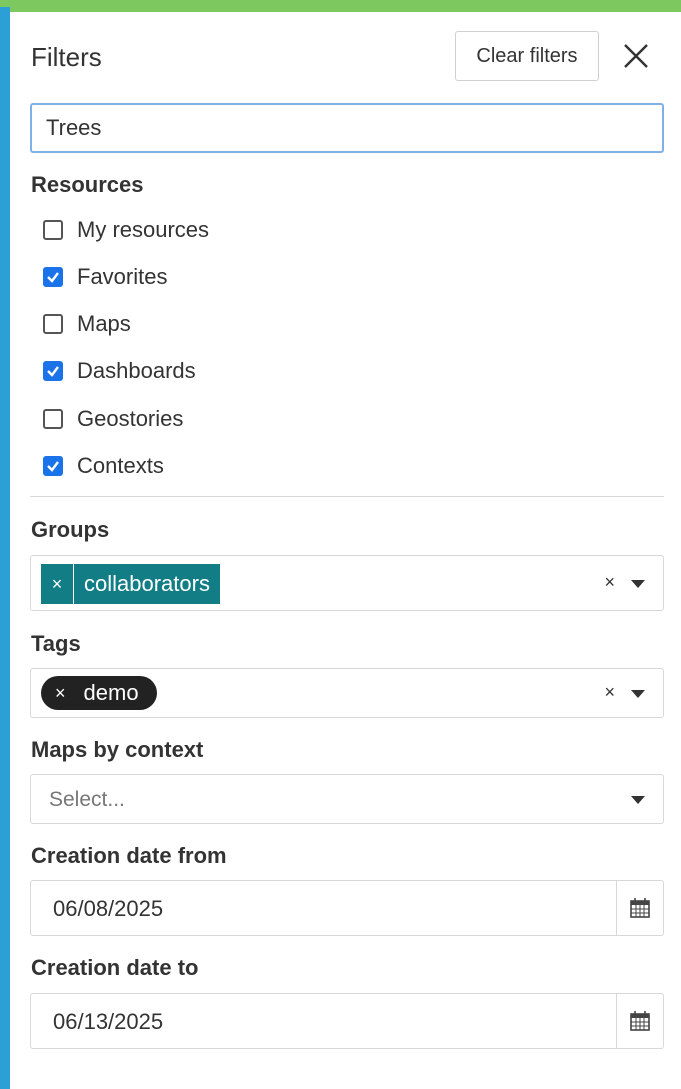  I want to click on search-input, so click(347, 128).